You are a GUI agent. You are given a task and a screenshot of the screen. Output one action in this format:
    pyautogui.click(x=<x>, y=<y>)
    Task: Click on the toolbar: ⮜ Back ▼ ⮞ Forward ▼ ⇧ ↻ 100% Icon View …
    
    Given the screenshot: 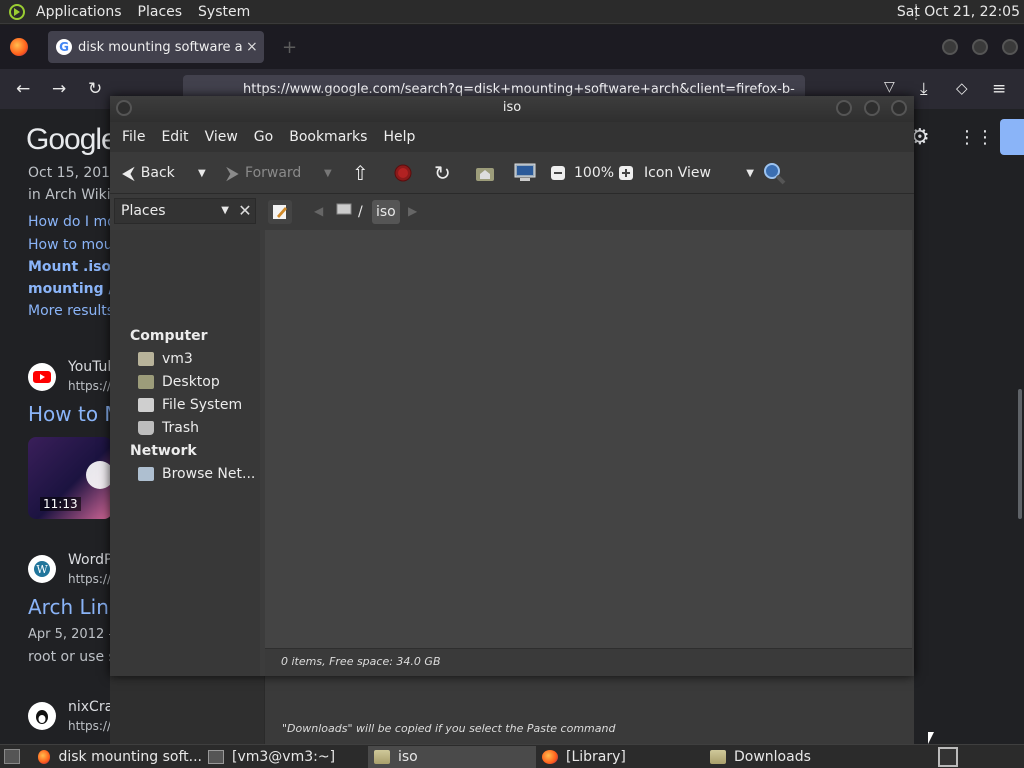 What is the action you would take?
    pyautogui.click(x=512, y=173)
    